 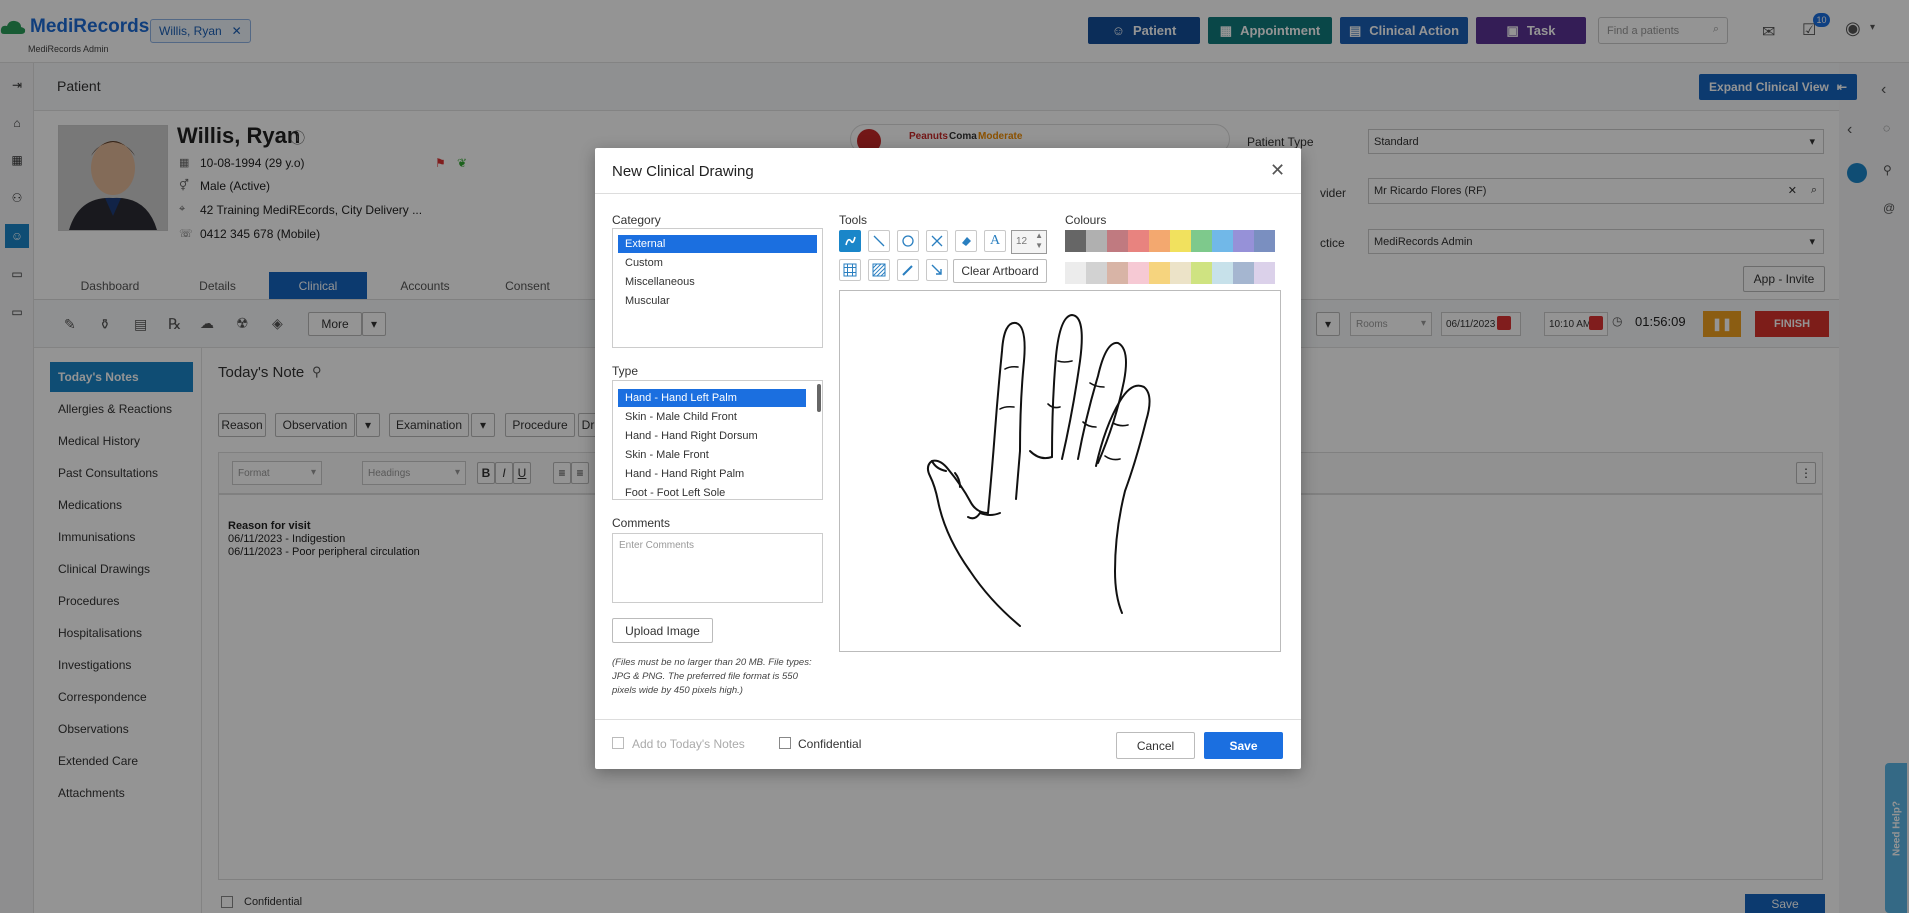 I want to click on category-label: Category, so click(x=636, y=220).